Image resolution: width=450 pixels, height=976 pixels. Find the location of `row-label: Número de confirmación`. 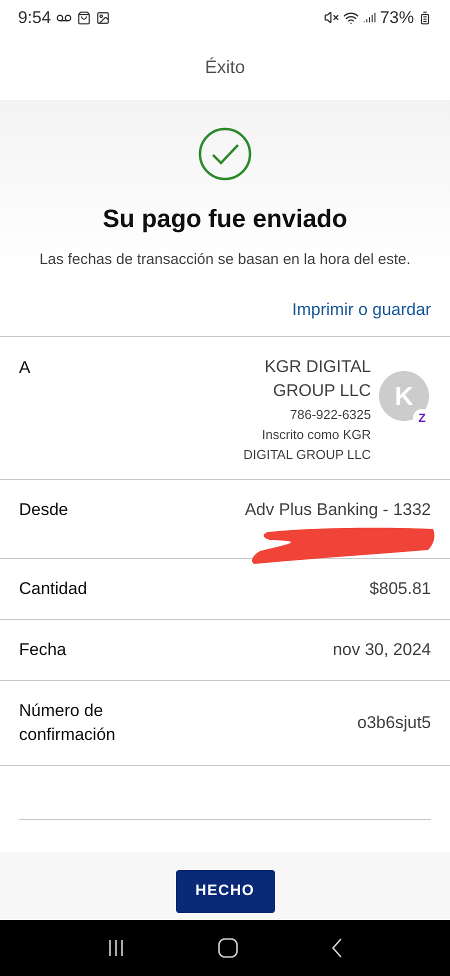

row-label: Número de confirmación is located at coordinates (67, 723).